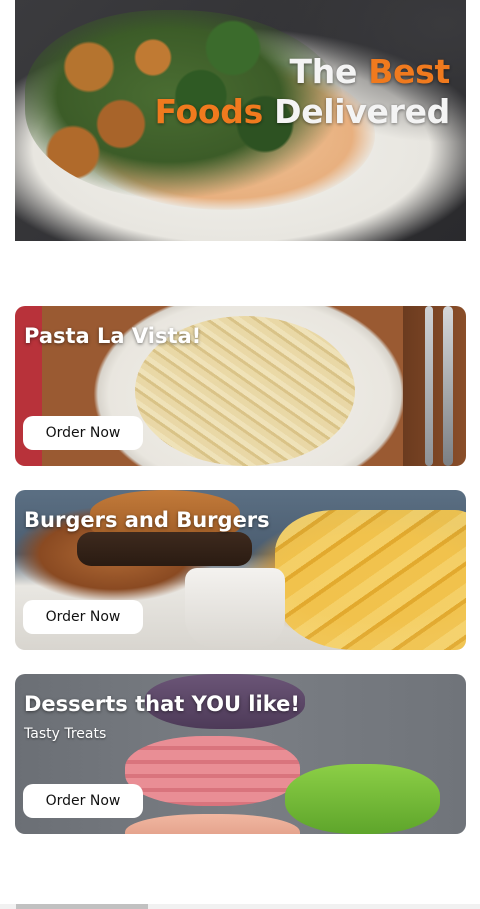 The image size is (480, 909). Describe the element at coordinates (65, 734) in the screenshot. I see `card-subtitle: Tasty Treats` at that location.